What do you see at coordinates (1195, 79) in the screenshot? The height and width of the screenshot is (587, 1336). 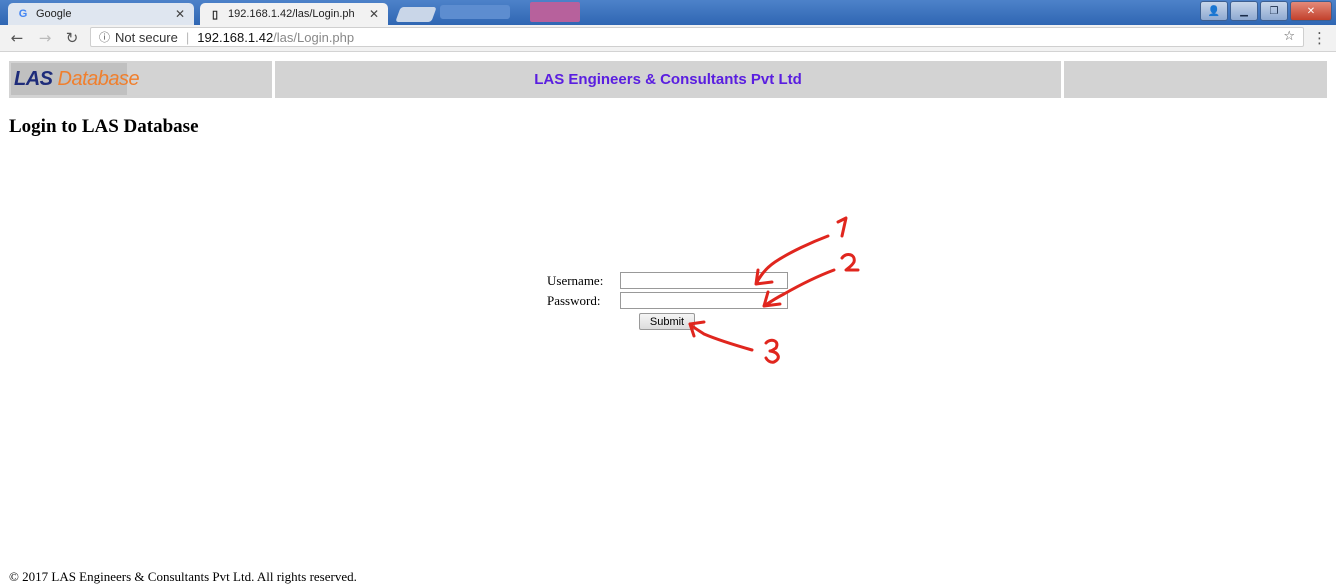 I see `header-right-cell` at bounding box center [1195, 79].